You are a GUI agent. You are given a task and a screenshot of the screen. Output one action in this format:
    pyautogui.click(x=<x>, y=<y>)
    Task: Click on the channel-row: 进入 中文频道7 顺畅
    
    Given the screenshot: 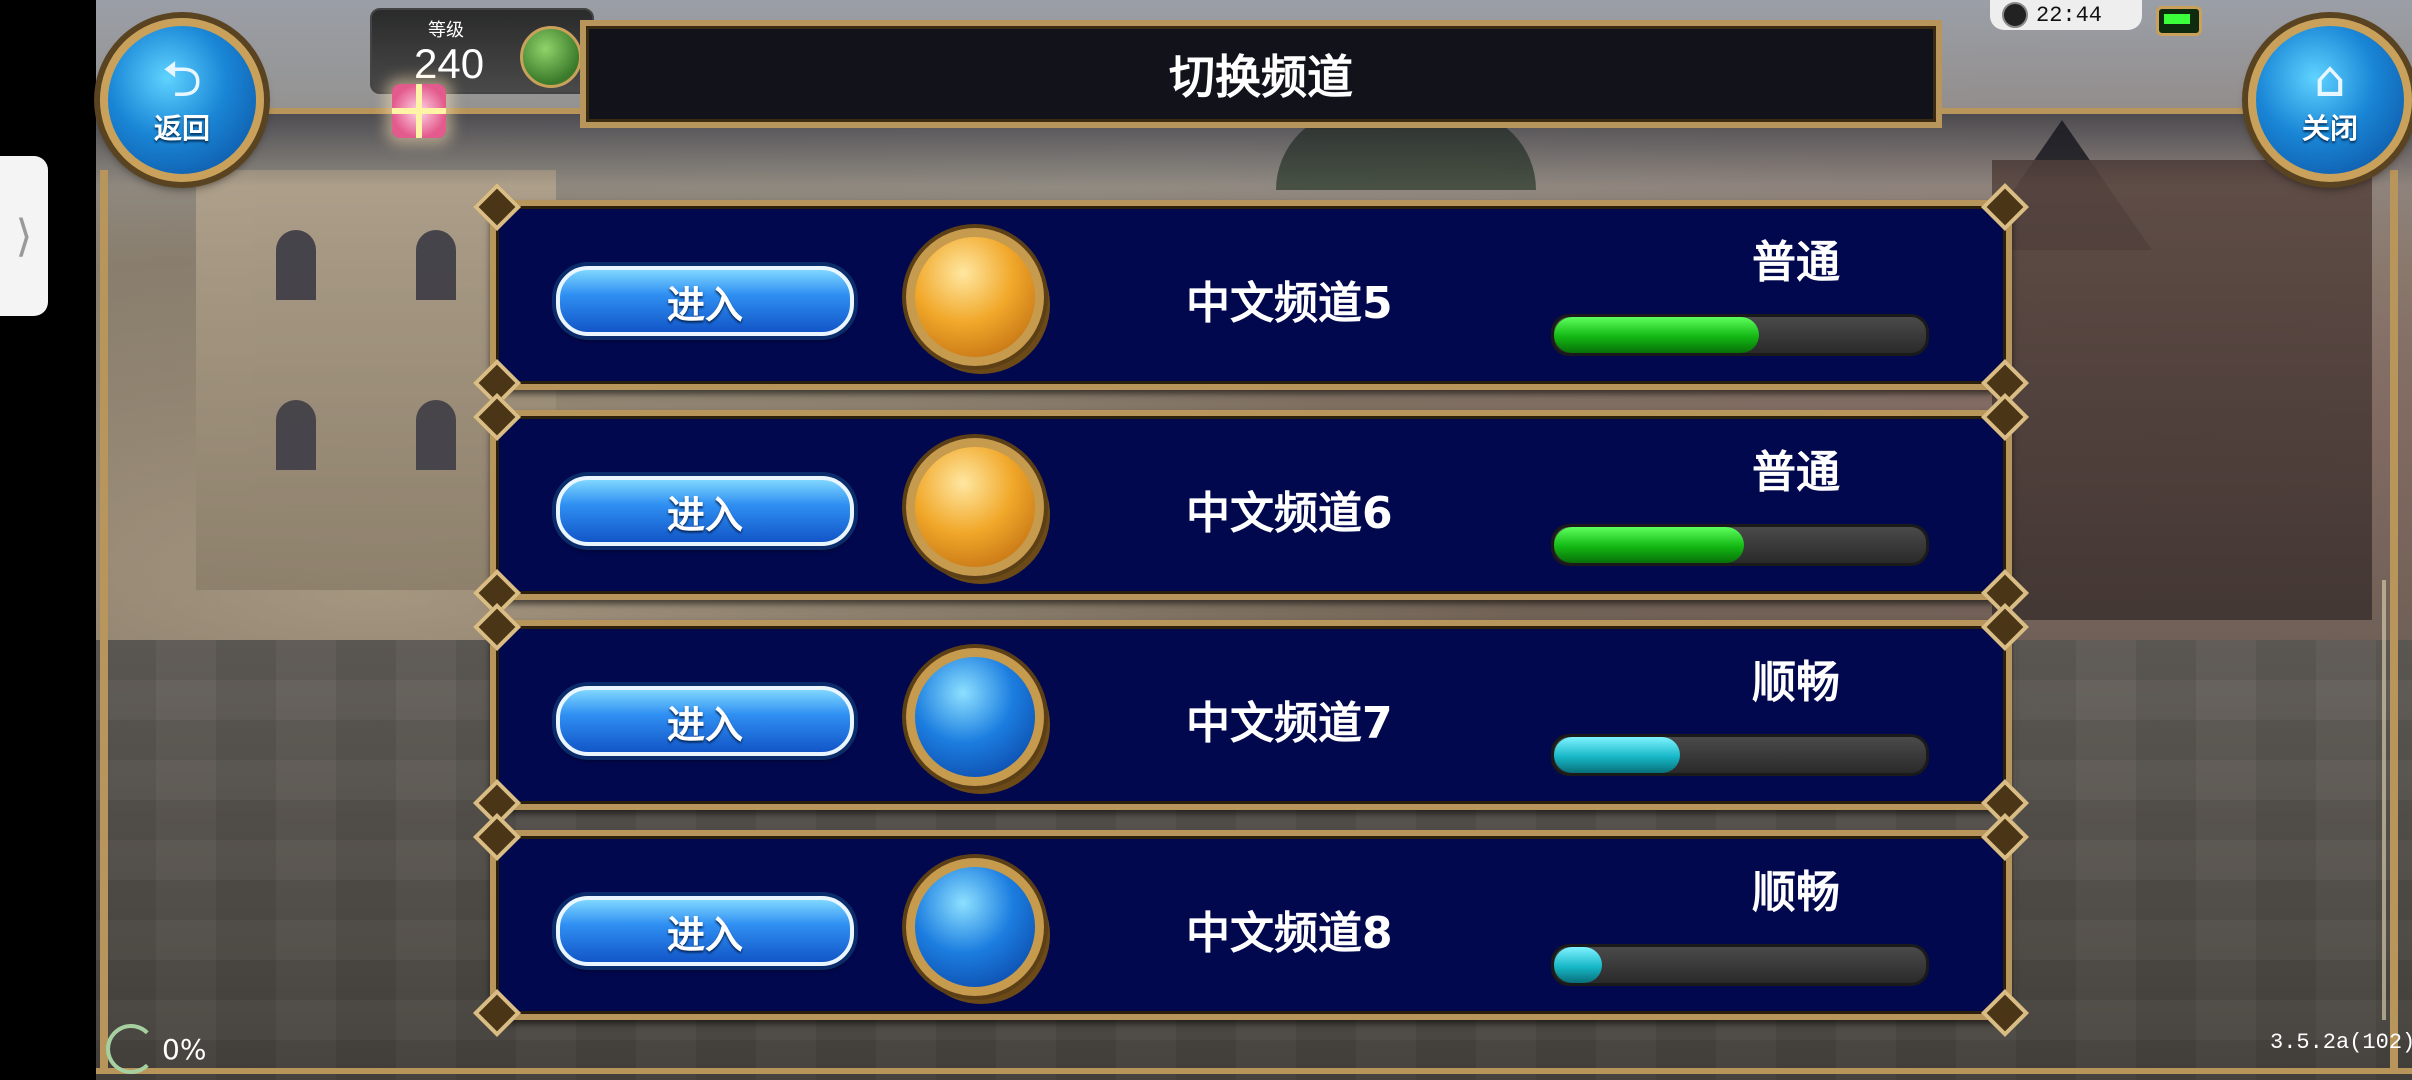 What is the action you would take?
    pyautogui.click(x=1251, y=715)
    